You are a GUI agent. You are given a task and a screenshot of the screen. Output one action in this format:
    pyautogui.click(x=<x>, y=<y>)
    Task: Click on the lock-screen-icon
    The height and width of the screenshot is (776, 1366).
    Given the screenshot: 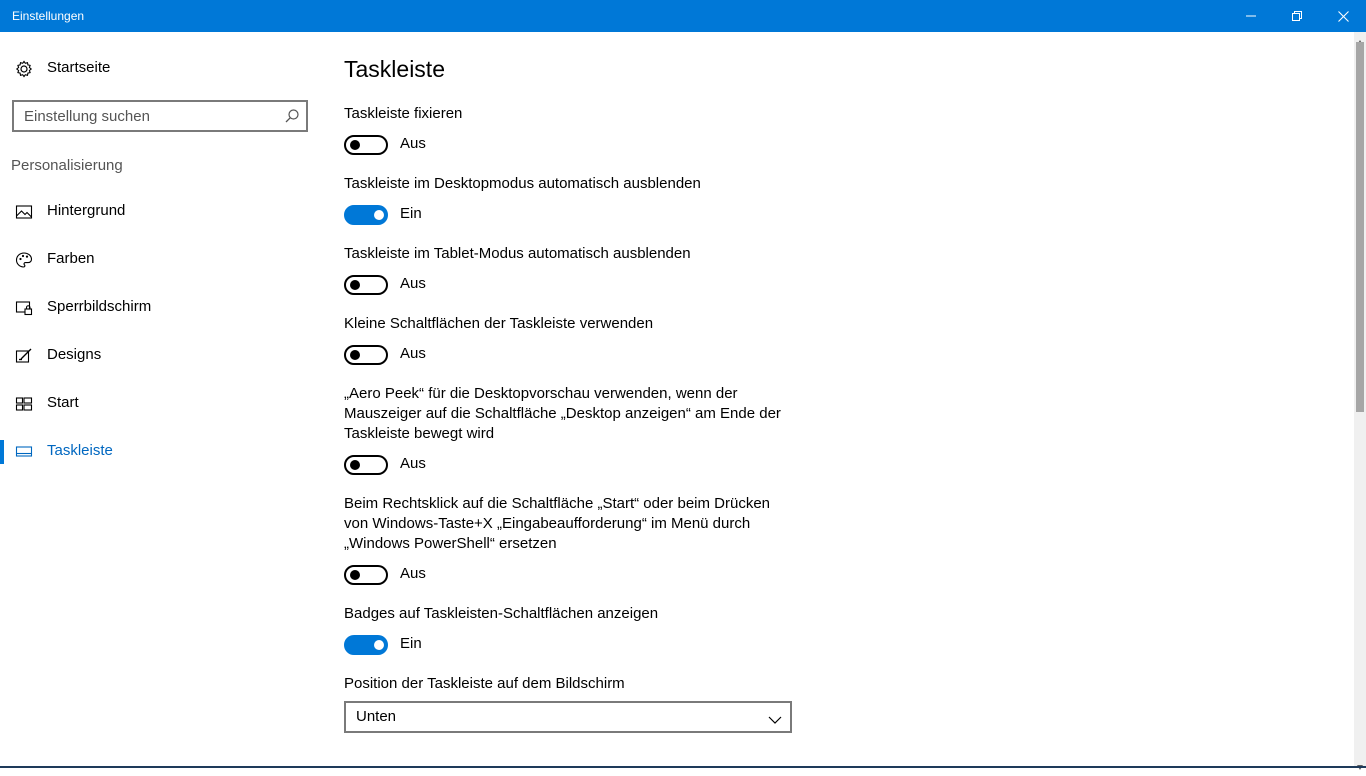 What is the action you would take?
    pyautogui.click(x=24, y=308)
    